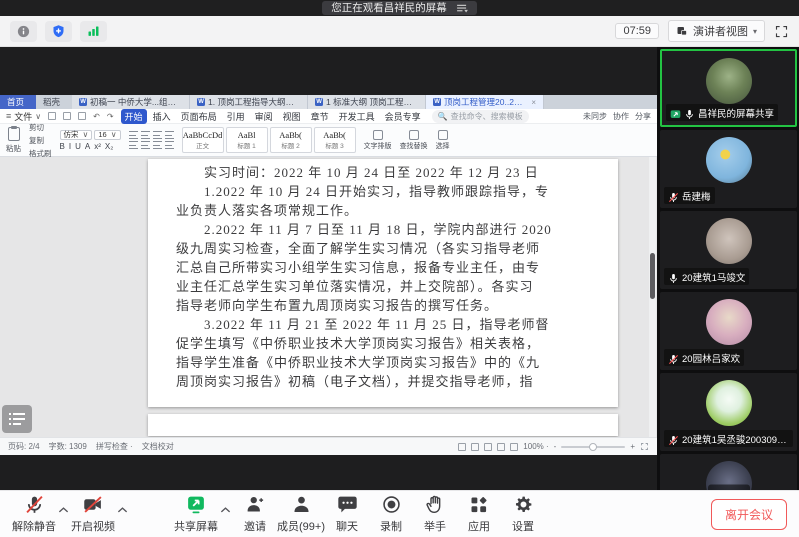  Describe the element at coordinates (87, 146) in the screenshot. I see `text-format-button: A` at that location.